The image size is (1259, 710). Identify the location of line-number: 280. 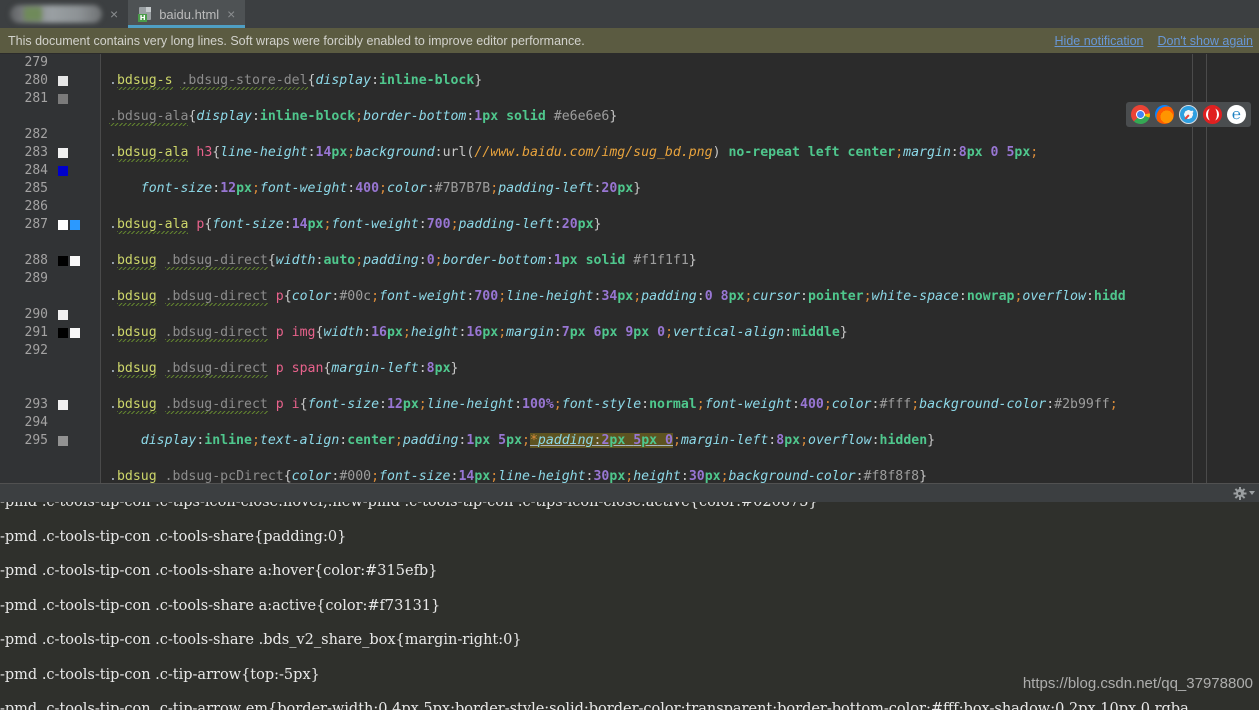
(36, 80).